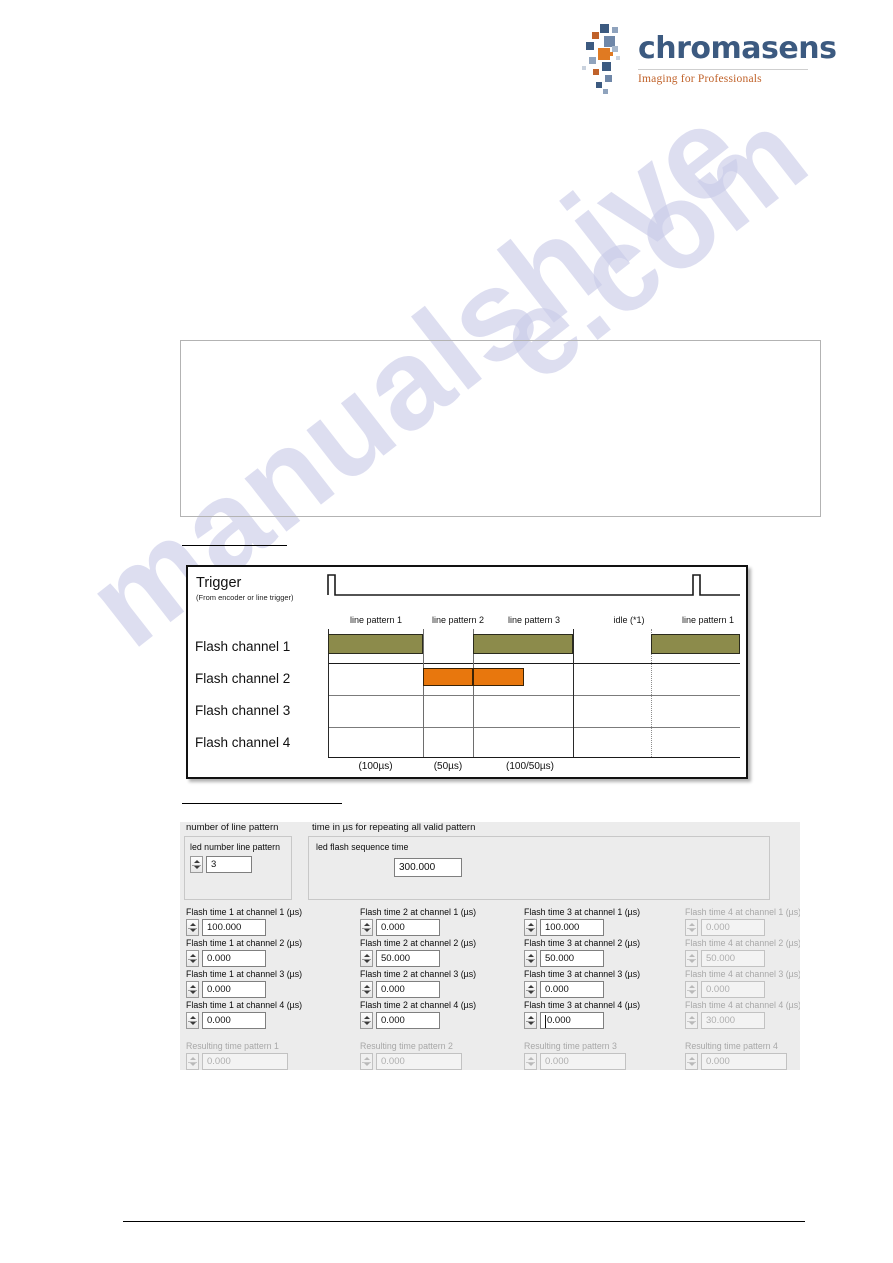 The width and height of the screenshot is (893, 1263). What do you see at coordinates (366, 1020) in the screenshot?
I see `flash-time-2-ch4-spinner` at bounding box center [366, 1020].